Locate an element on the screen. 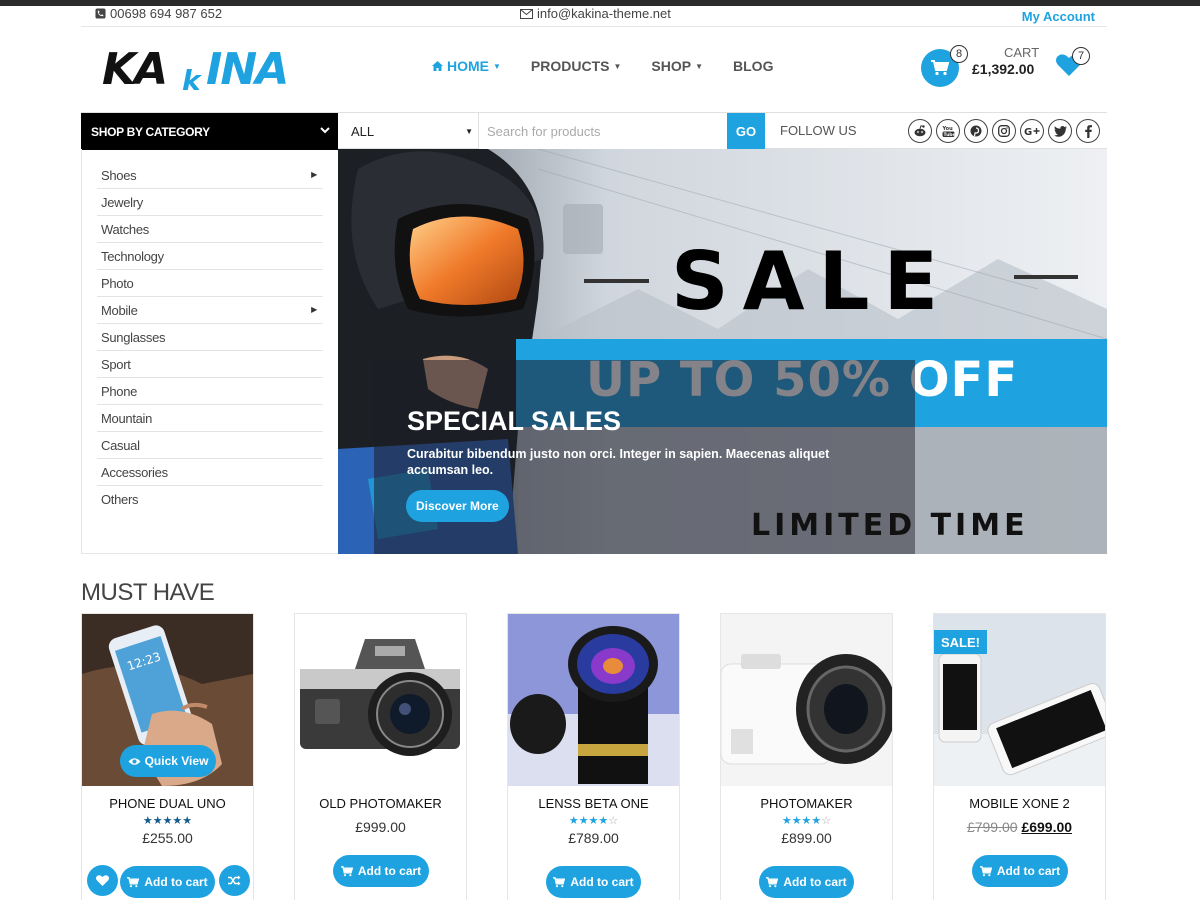 The image size is (1200, 900). sidebar-category-label: Mobile is located at coordinates (119, 310).